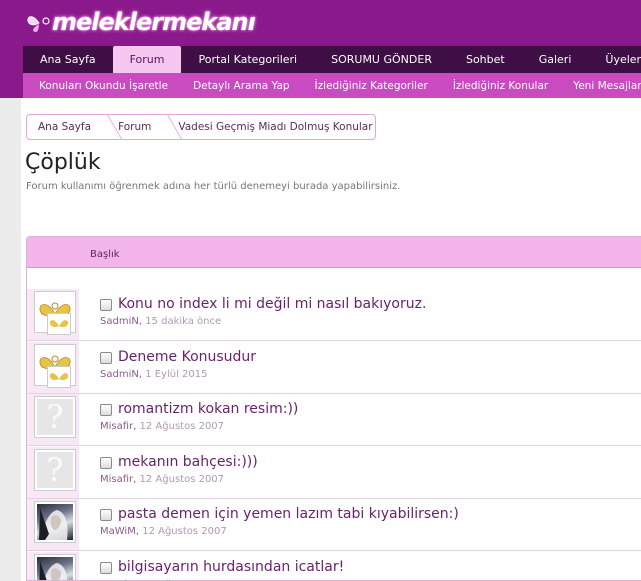  Describe the element at coordinates (231, 567) in the screenshot. I see `thread-title: bilgisayarın hurdasından icatlar!` at that location.